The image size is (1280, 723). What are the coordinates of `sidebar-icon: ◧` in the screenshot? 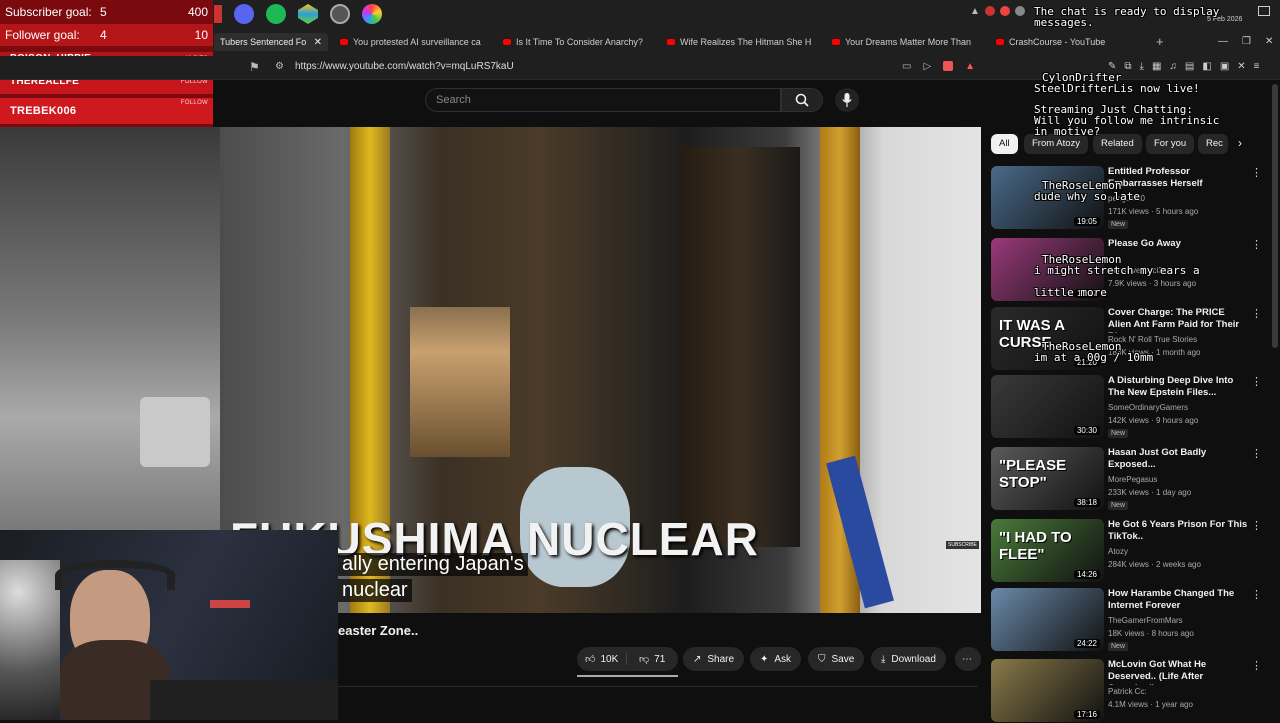 It's located at (1206, 66).